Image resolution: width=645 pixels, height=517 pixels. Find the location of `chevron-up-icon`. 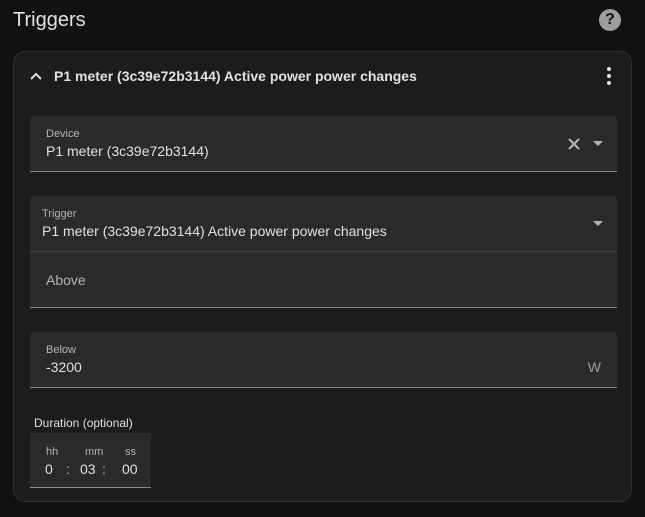

chevron-up-icon is located at coordinates (36, 76).